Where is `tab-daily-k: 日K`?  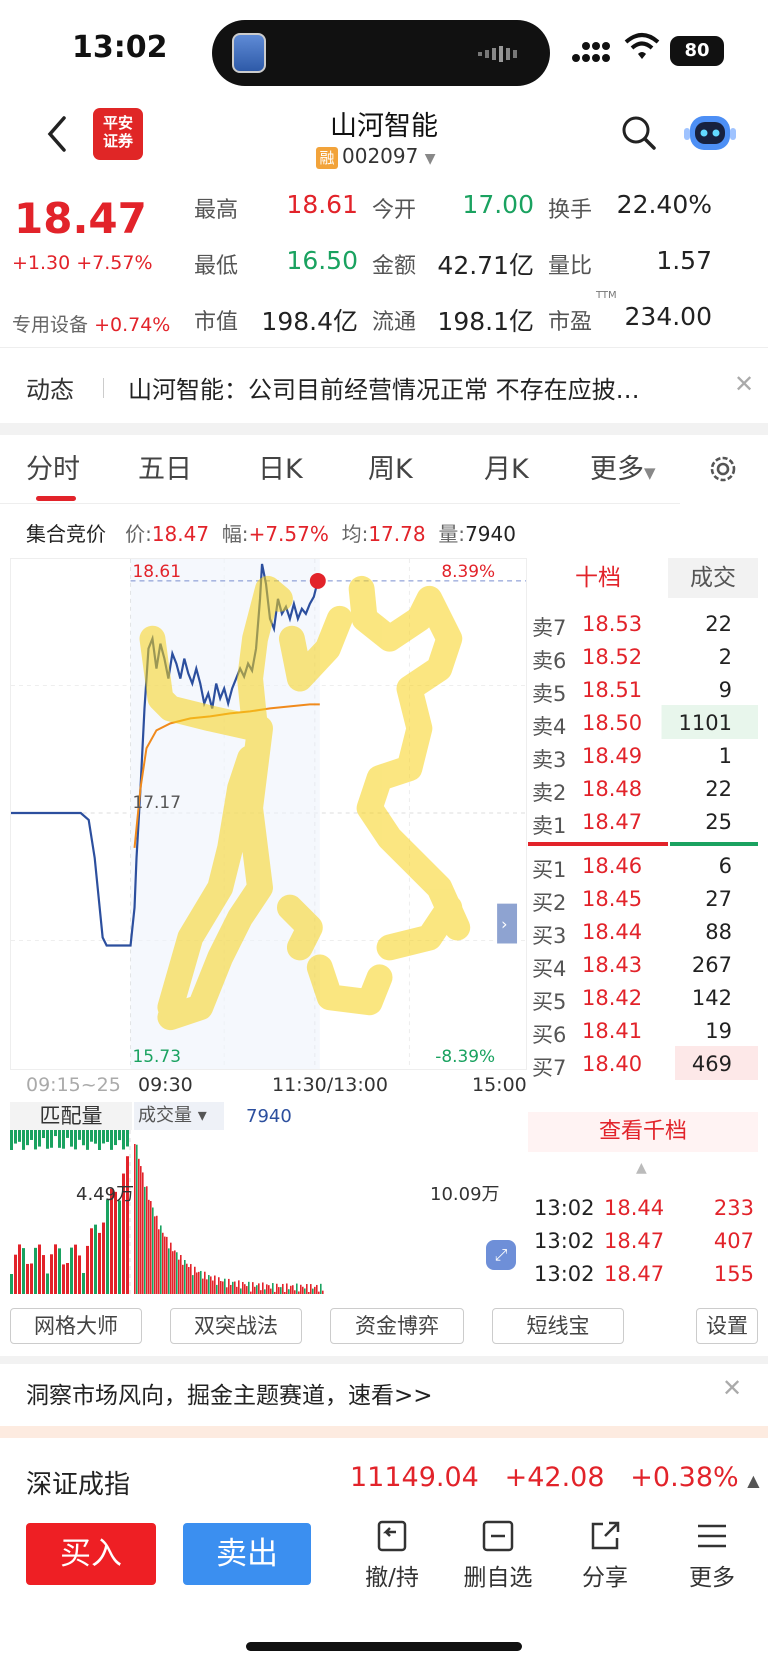
tab-daily-k: 日K is located at coordinates (280, 466).